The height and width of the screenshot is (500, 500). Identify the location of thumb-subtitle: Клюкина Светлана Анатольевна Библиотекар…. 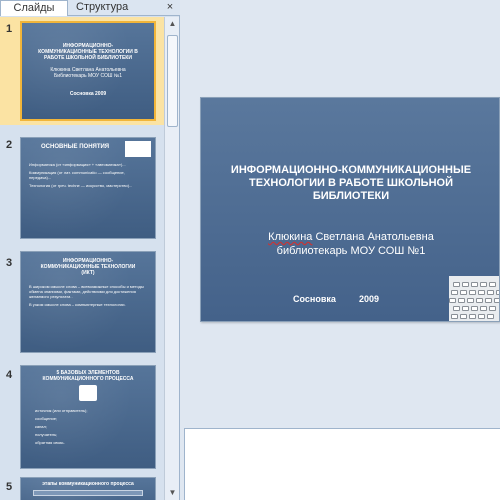
(88, 73).